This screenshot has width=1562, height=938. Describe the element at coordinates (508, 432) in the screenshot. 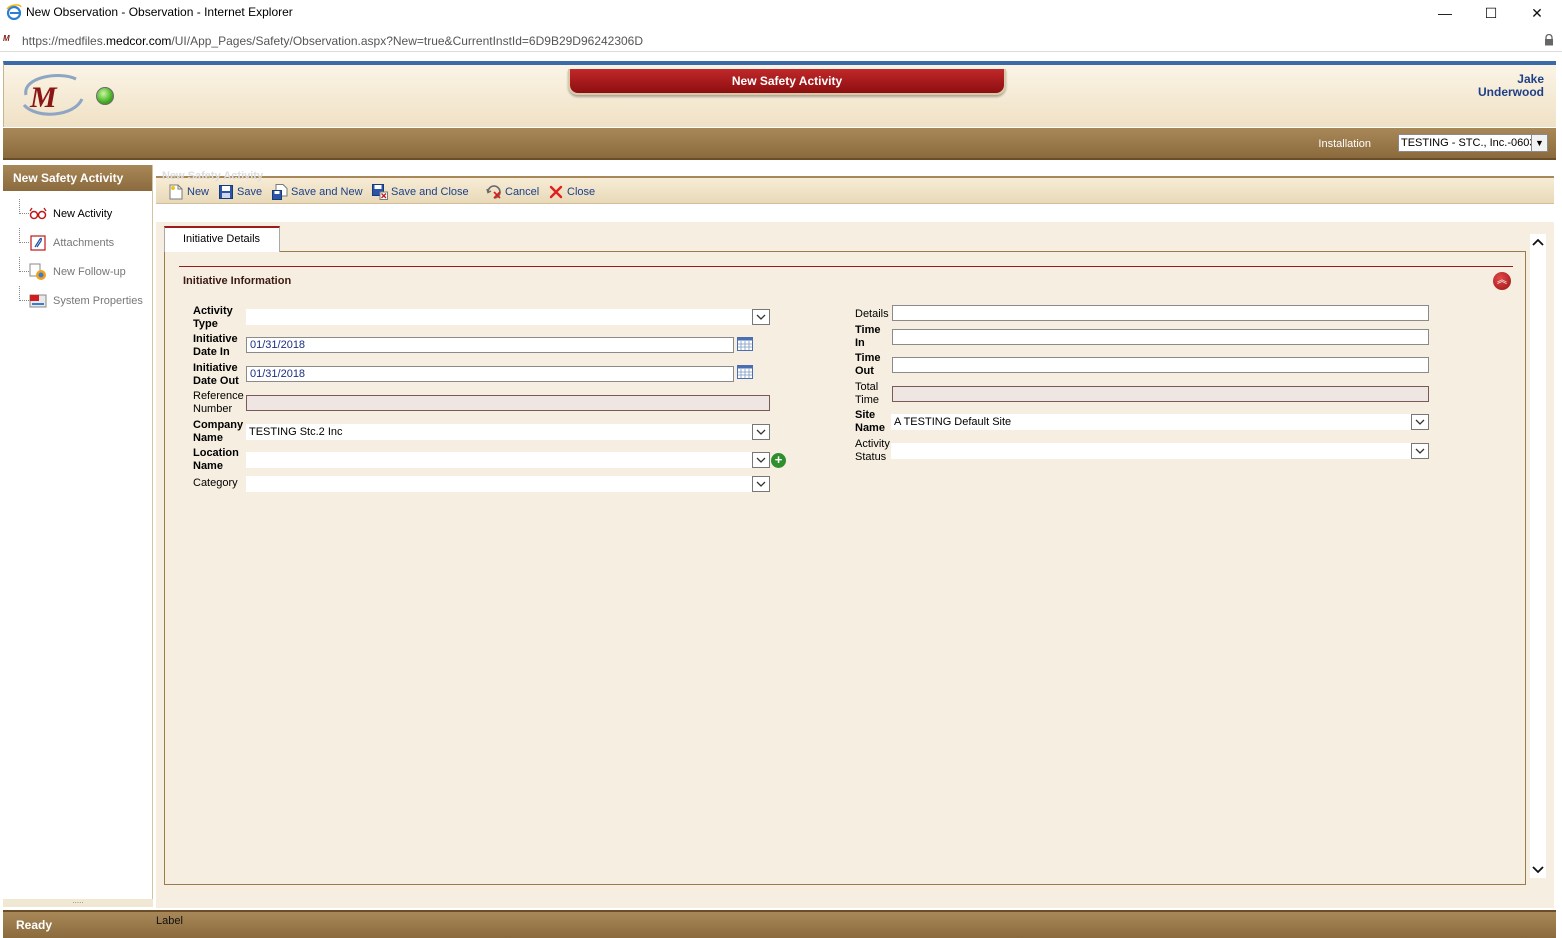

I see `company-name-dropdown: TESTING Stc.2 Inc` at that location.